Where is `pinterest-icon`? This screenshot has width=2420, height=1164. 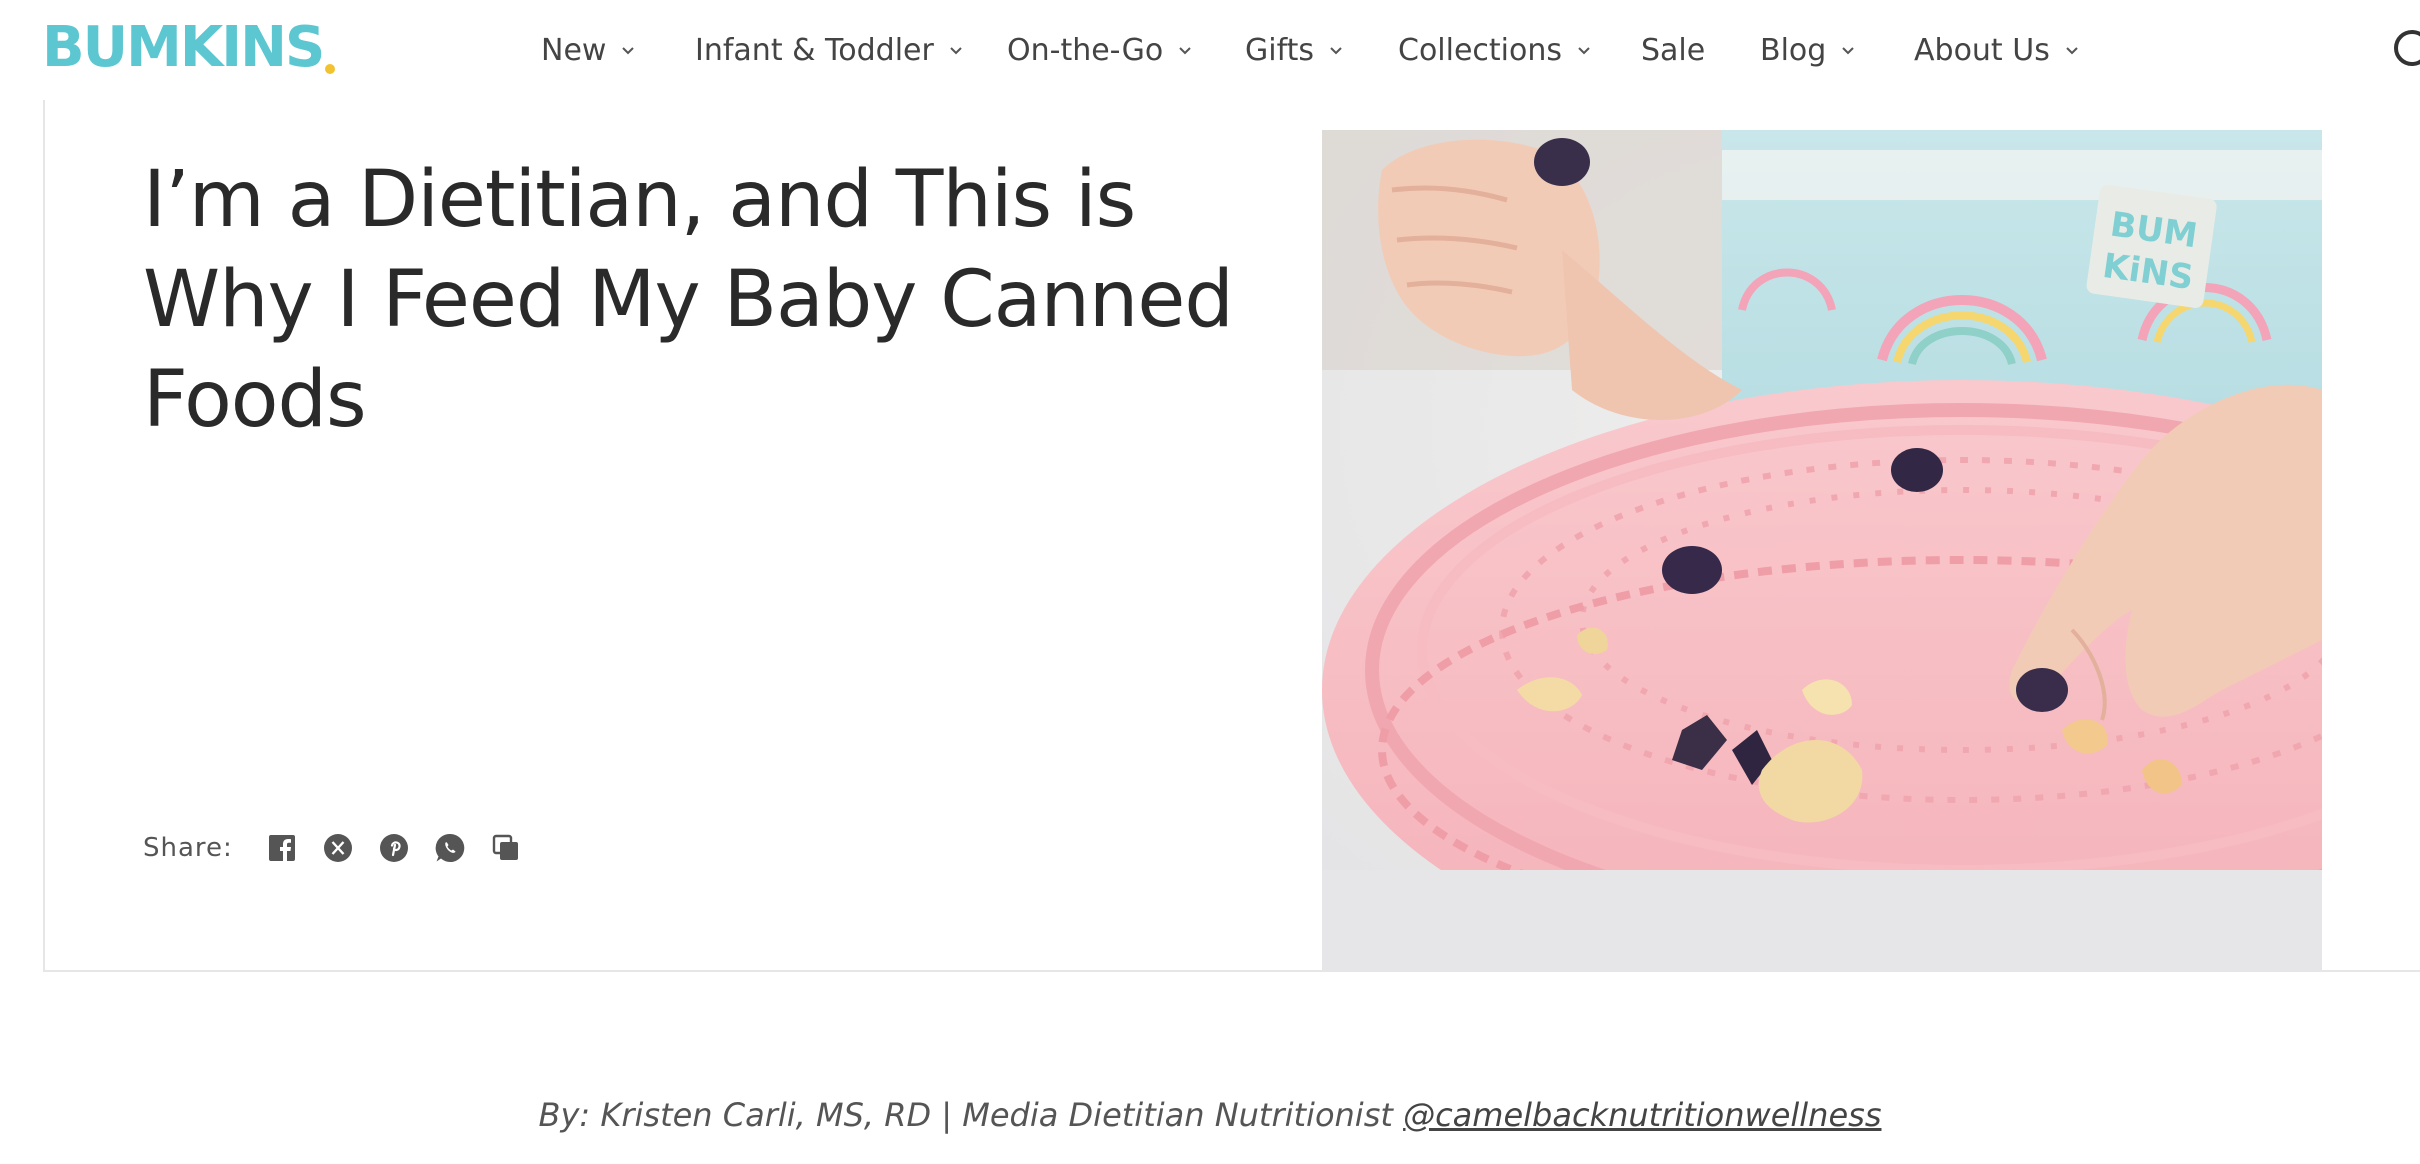 pinterest-icon is located at coordinates (393, 848).